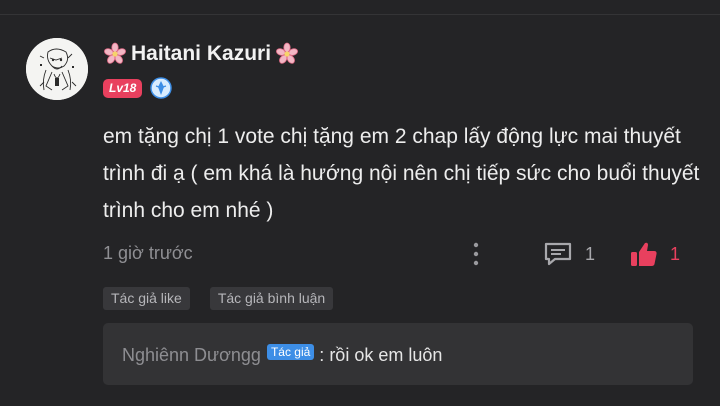  I want to click on author-tags: Tác giả like Tác giả bình luận, so click(218, 298).